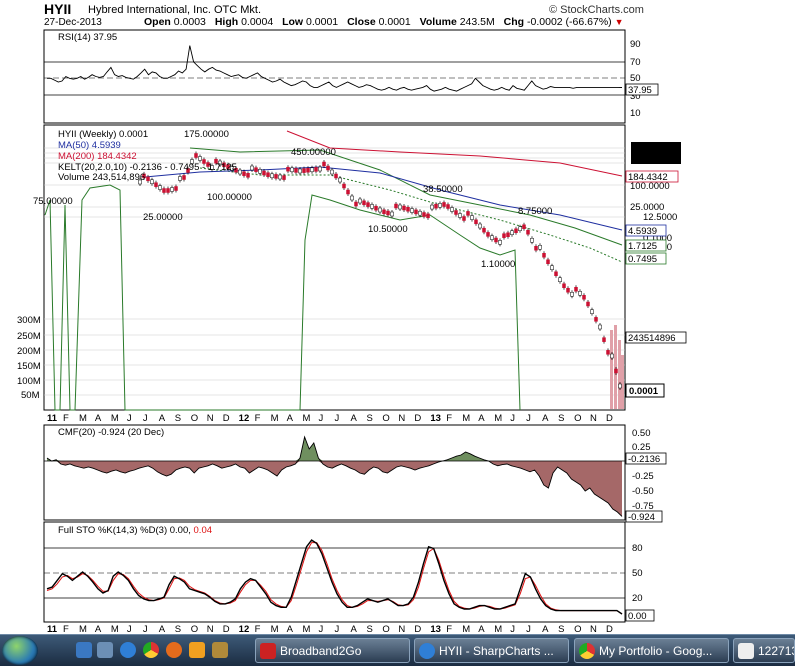 This screenshot has width=795, height=666. What do you see at coordinates (637, 598) in the screenshot?
I see `sto-axis-20: 20` at bounding box center [637, 598].